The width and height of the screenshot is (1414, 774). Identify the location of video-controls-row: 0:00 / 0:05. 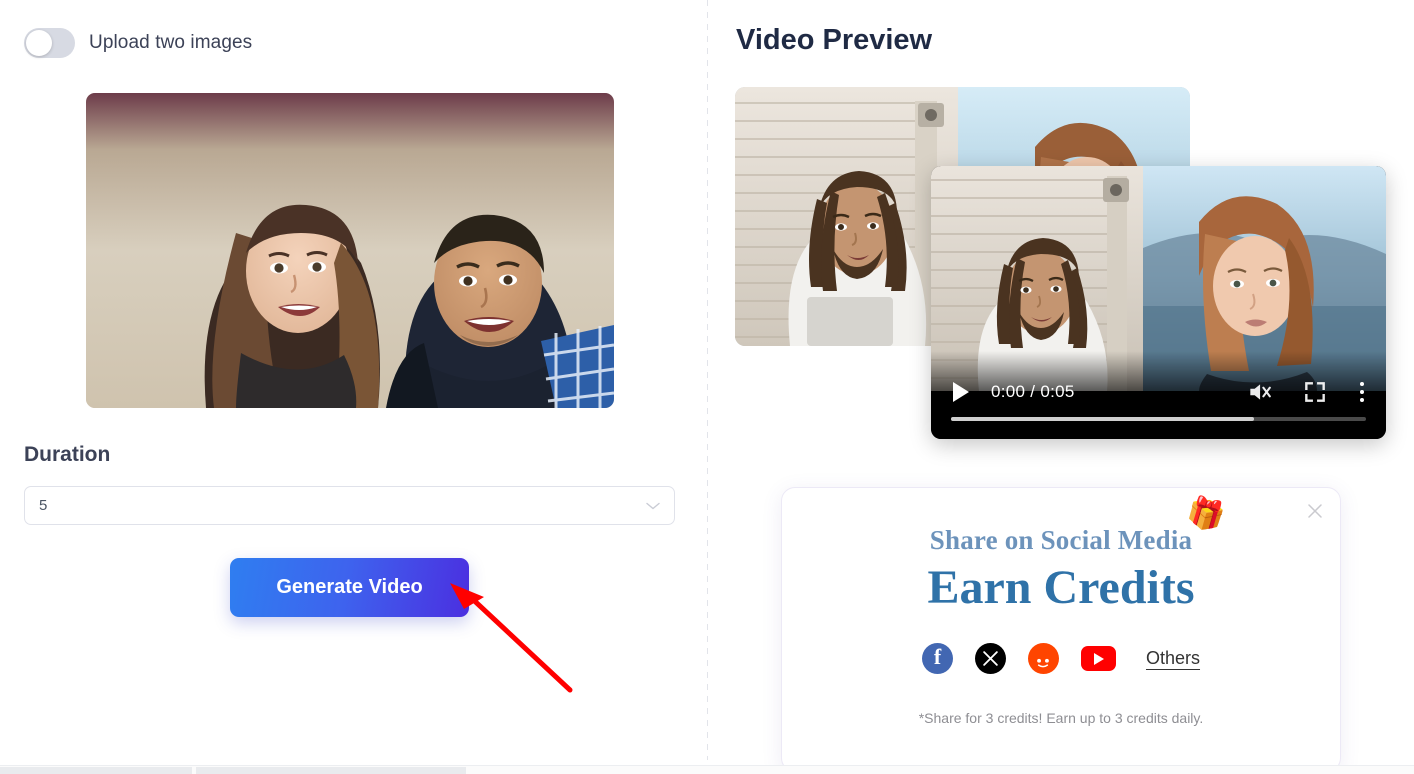
(1158, 392).